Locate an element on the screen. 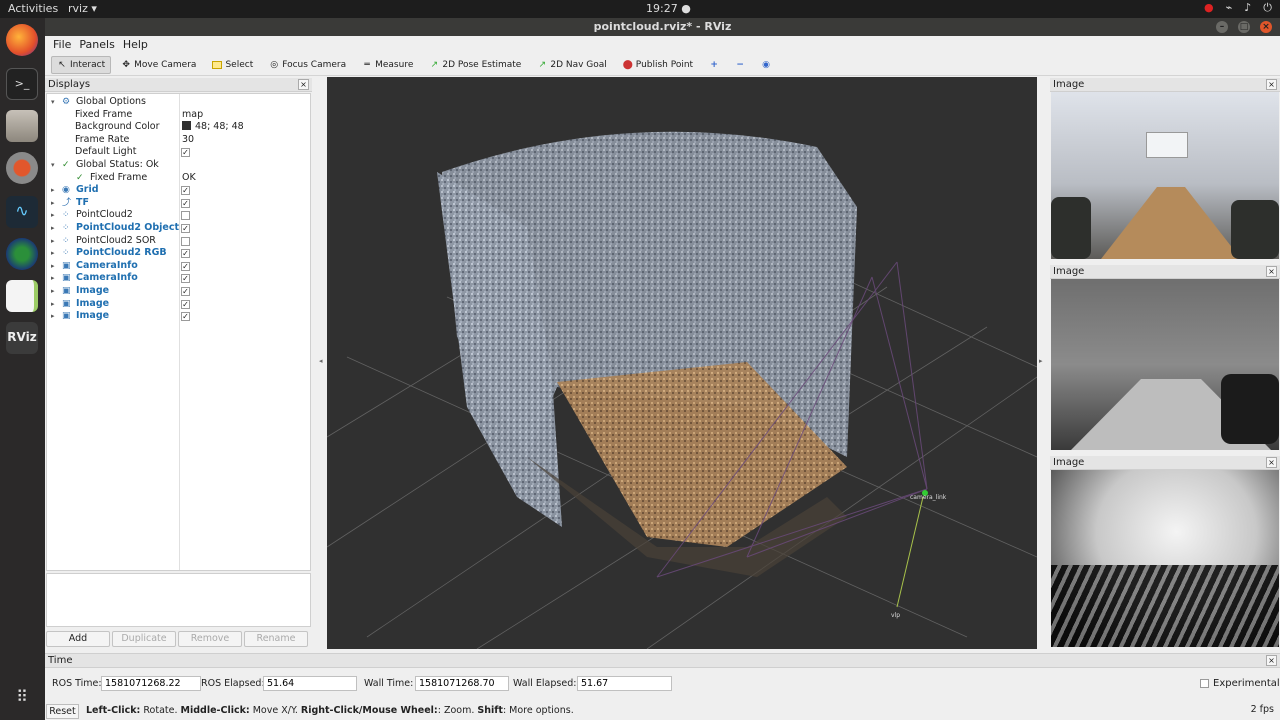  add-button: Add is located at coordinates (78, 639).